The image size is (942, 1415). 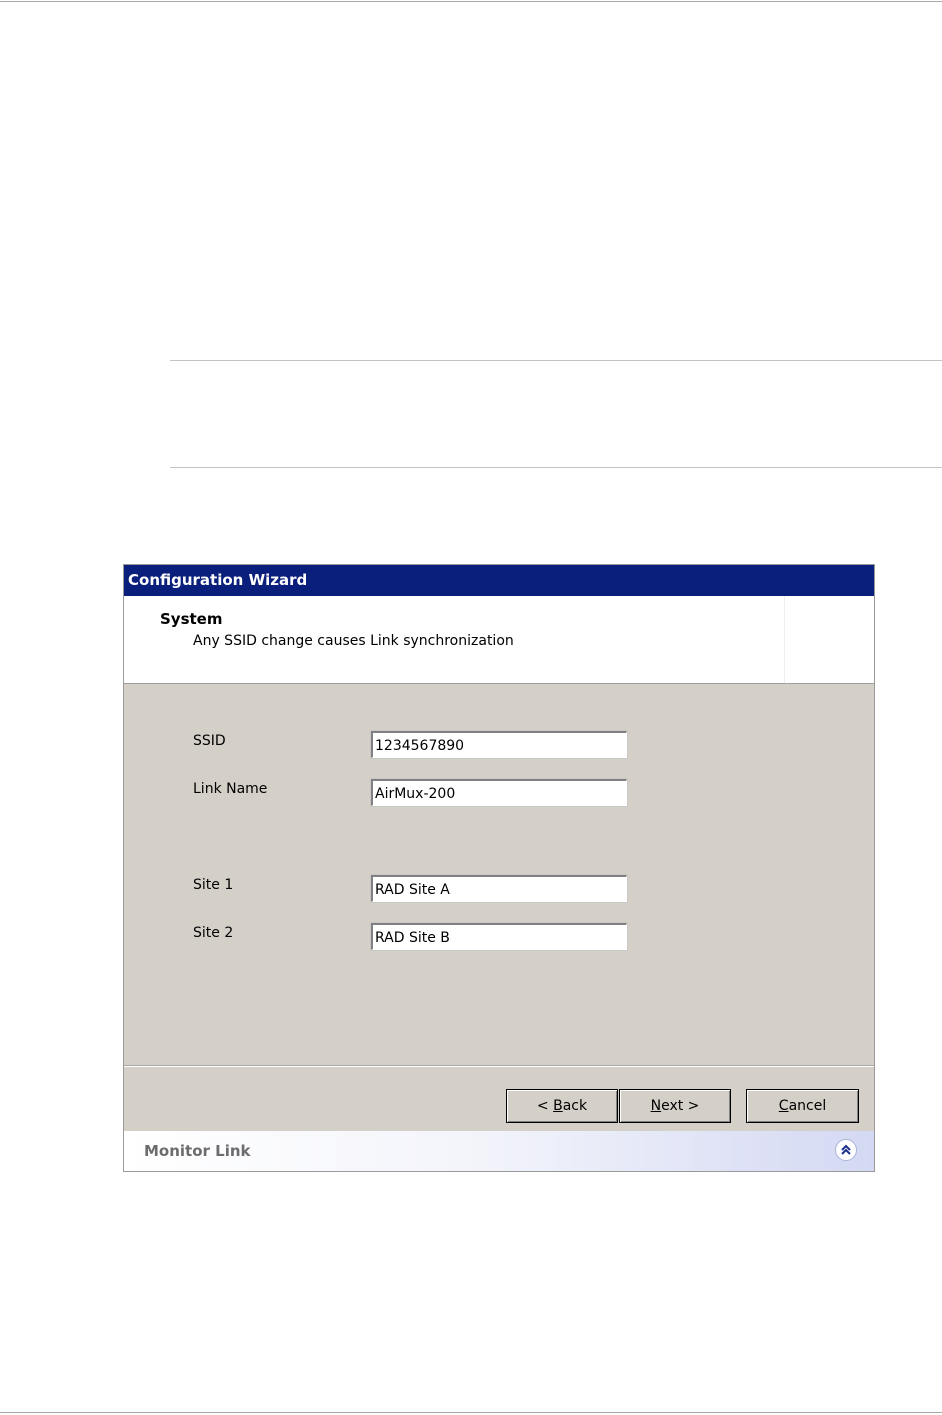 What do you see at coordinates (471, 1412) in the screenshot?
I see `page-bottom-rule` at bounding box center [471, 1412].